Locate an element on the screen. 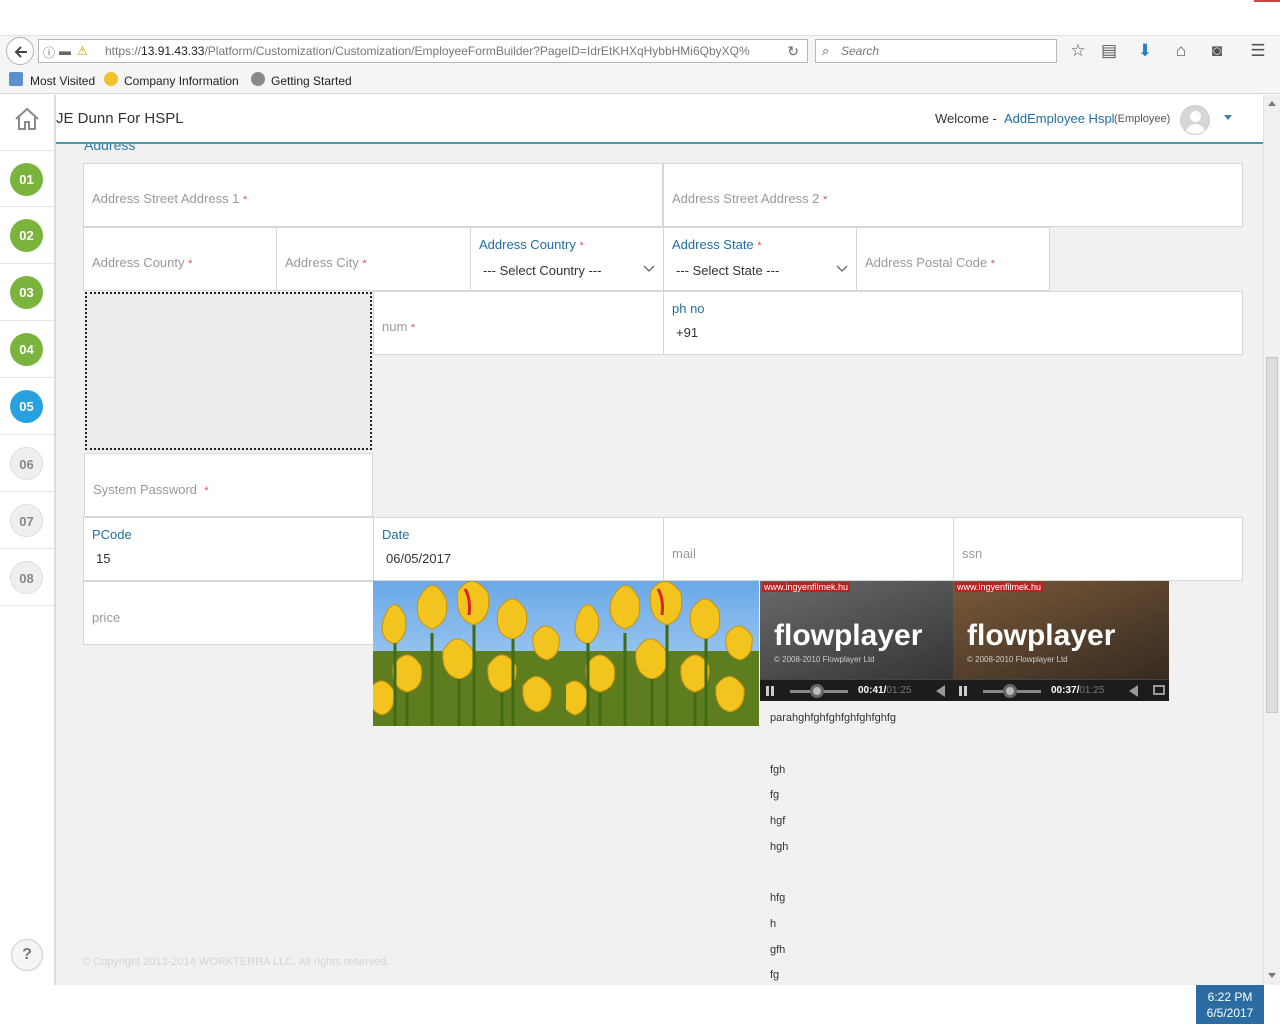 This screenshot has height=1024, width=1280. search-placeholder: Search is located at coordinates (860, 51).